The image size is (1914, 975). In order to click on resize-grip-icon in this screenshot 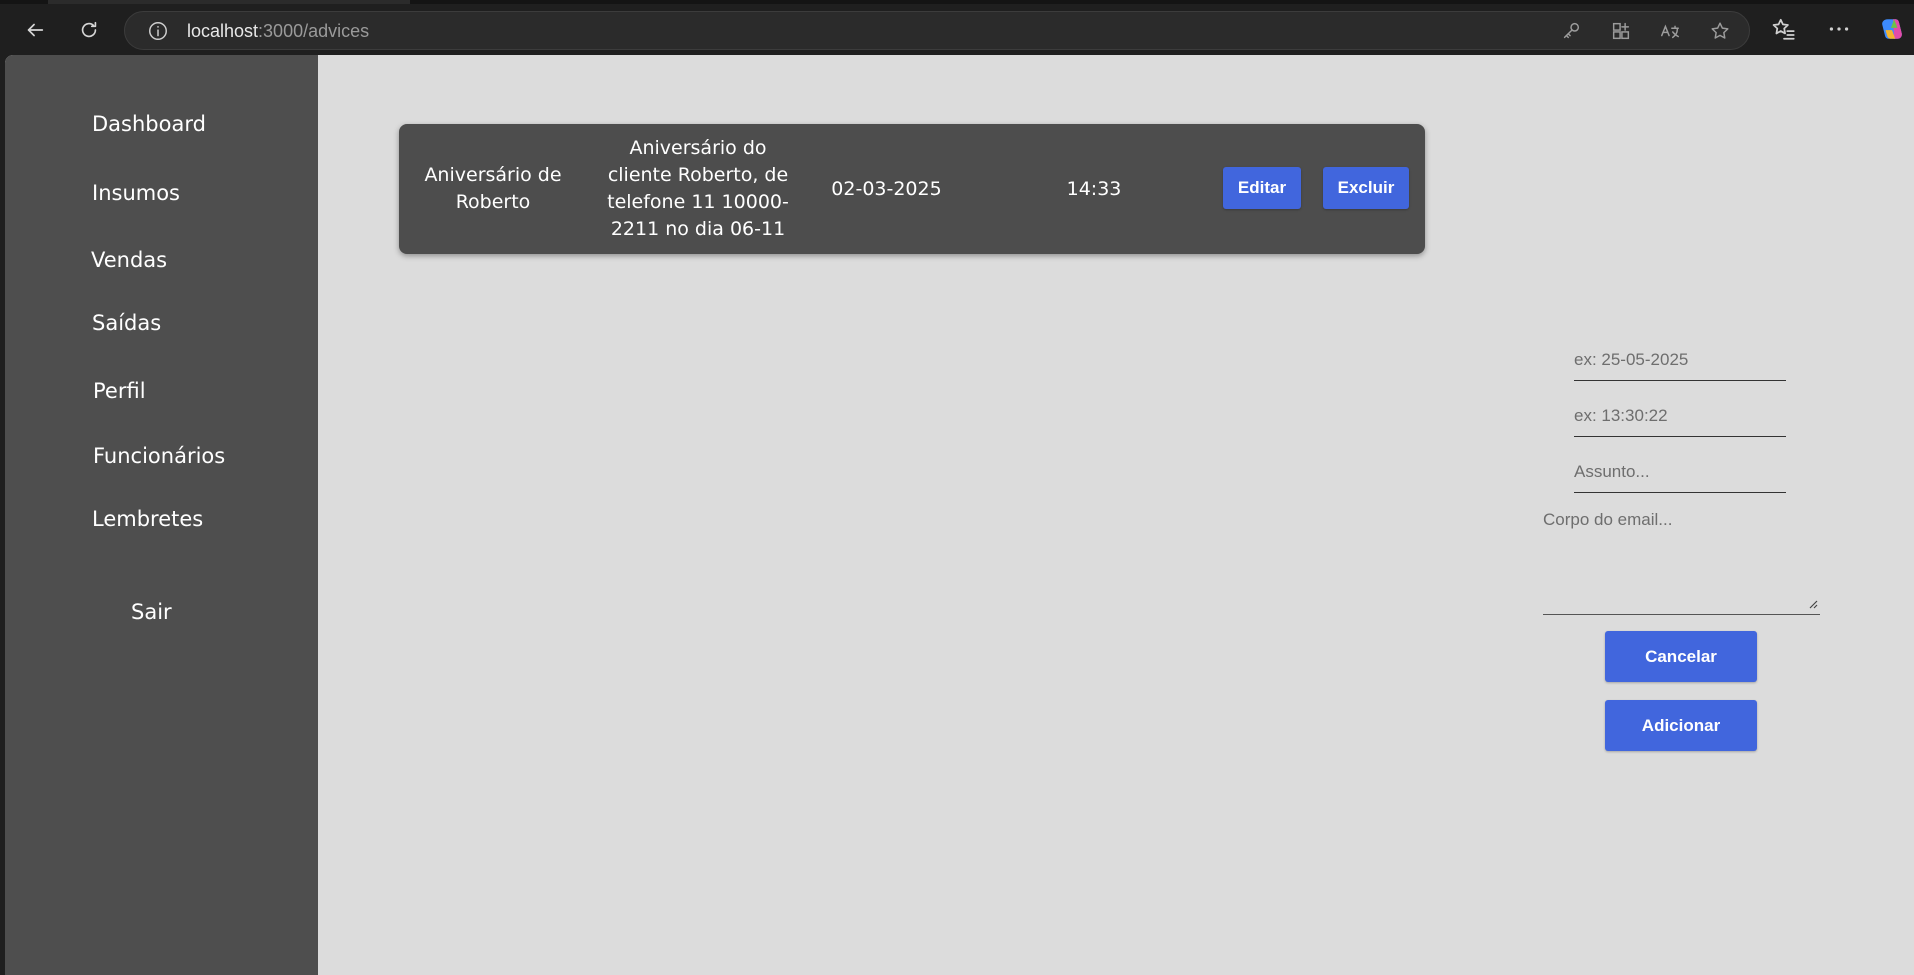, I will do `click(1813, 604)`.